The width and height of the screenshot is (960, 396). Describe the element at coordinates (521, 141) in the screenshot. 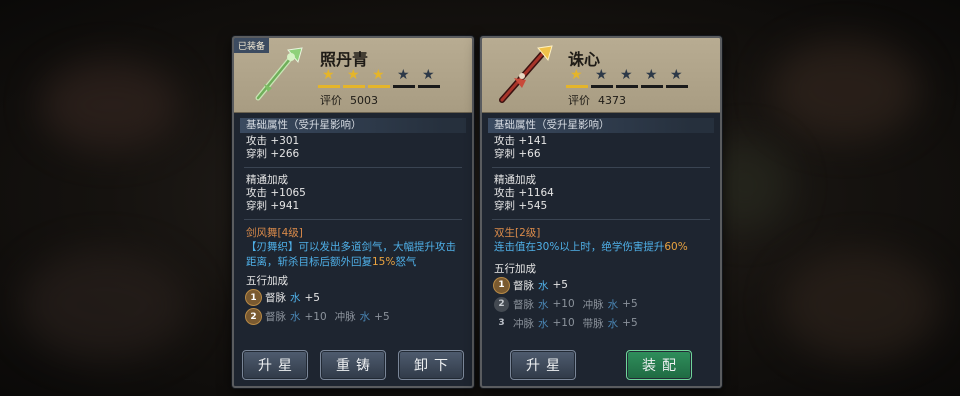

I see `stat-attack: 攻击 +141` at that location.